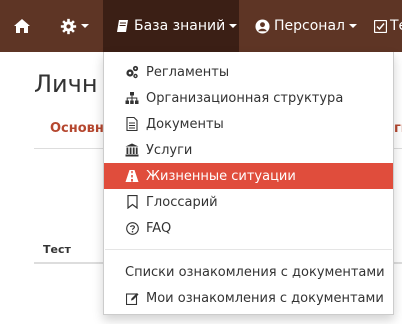 The width and height of the screenshot is (402, 324). What do you see at coordinates (132, 228) in the screenshot?
I see `question-icon` at bounding box center [132, 228].